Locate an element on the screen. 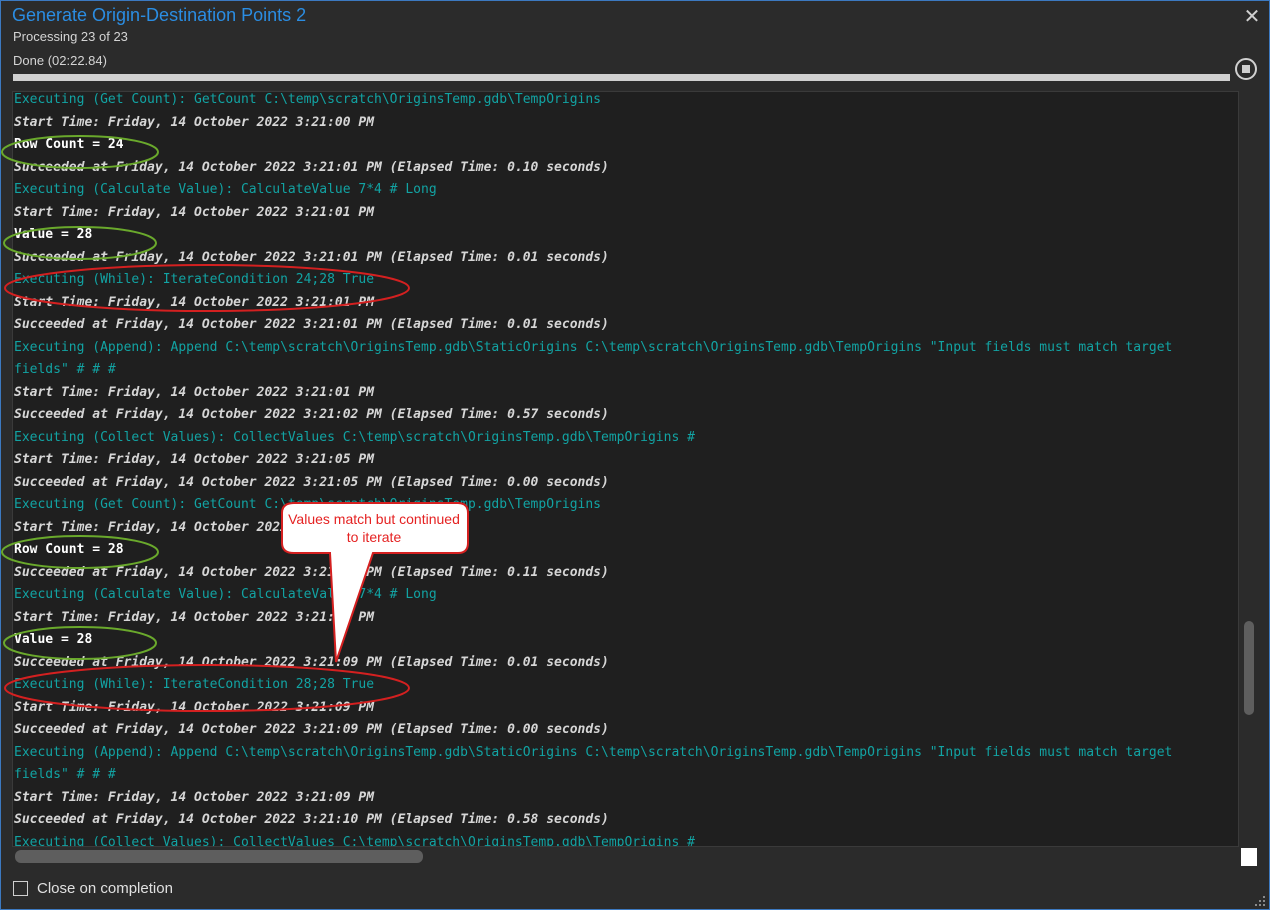 The image size is (1270, 910). horizontal-scroll-thumb is located at coordinates (219, 856).